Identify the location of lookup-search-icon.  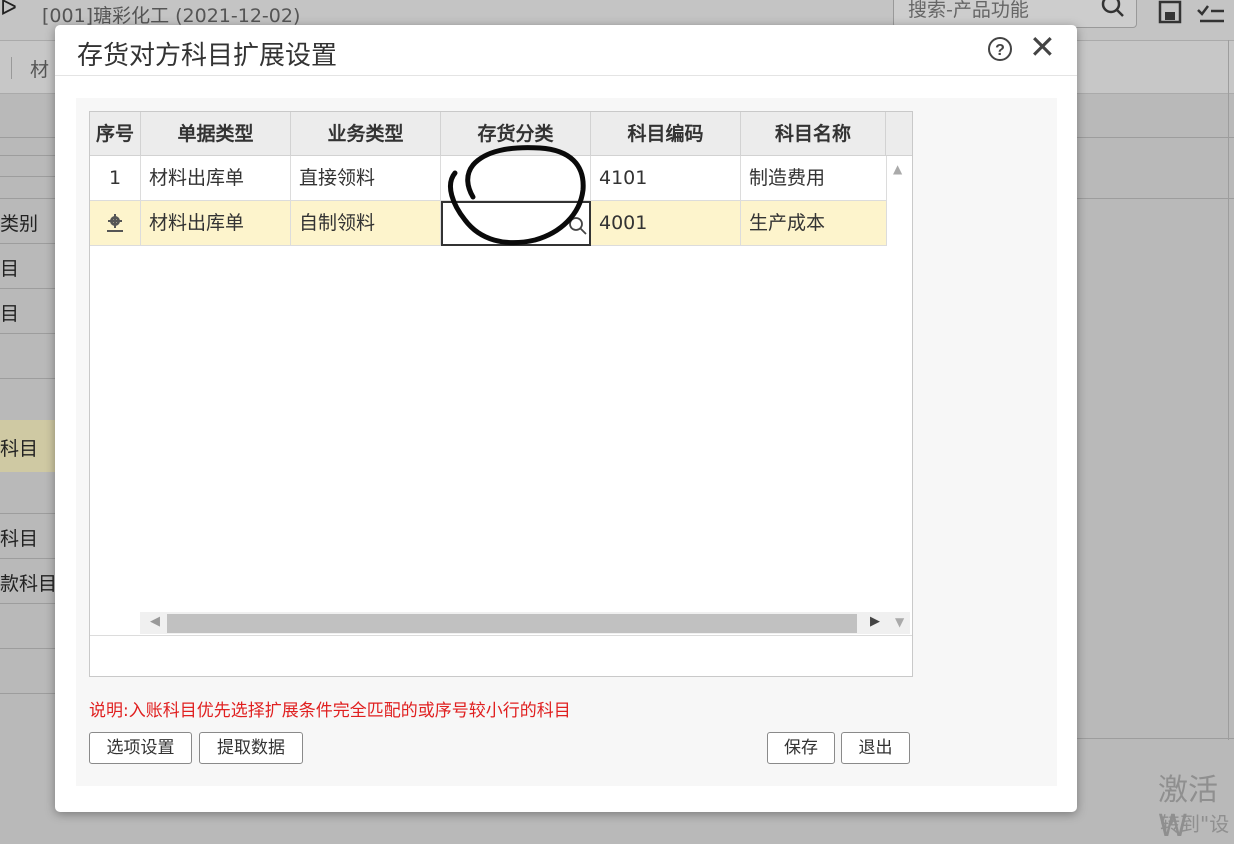
(578, 226).